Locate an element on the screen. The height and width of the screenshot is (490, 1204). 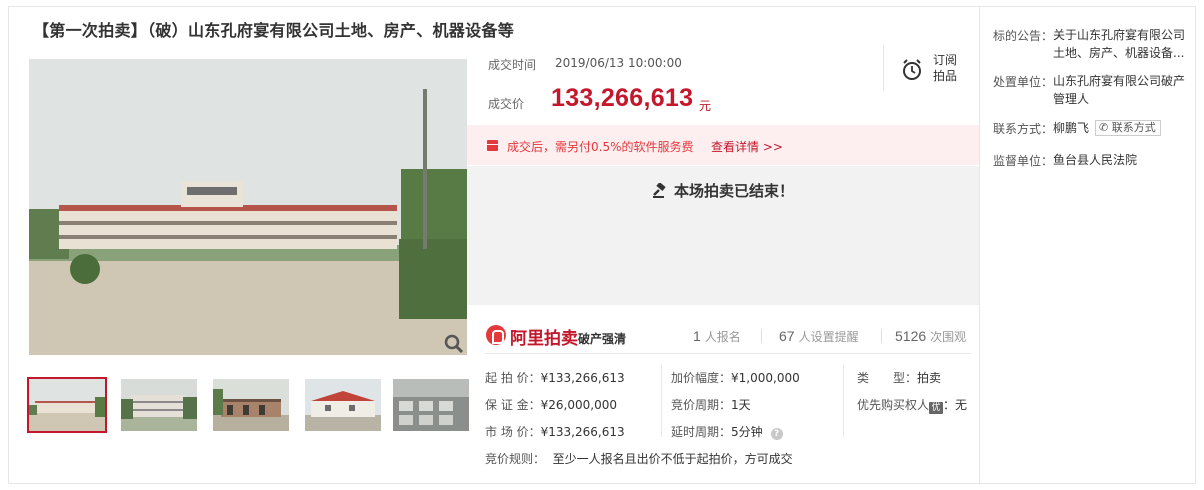
contact-button: ✆ 联系方式 is located at coordinates (1128, 128).